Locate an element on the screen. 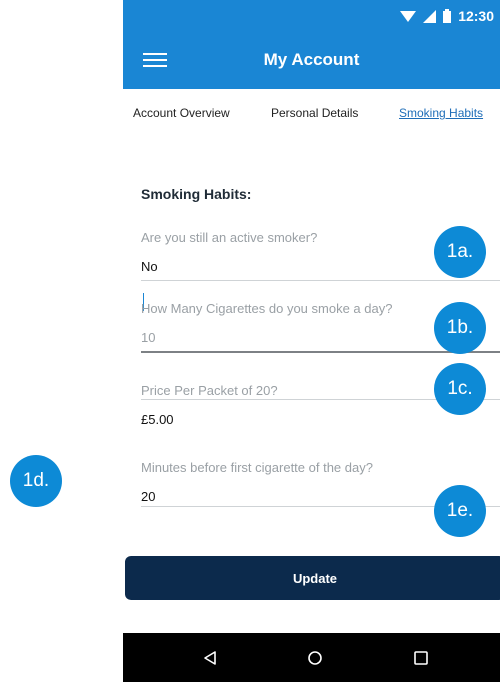 Image resolution: width=500 pixels, height=682 pixels. annotation-badge-1d: 1d. is located at coordinates (36, 481).